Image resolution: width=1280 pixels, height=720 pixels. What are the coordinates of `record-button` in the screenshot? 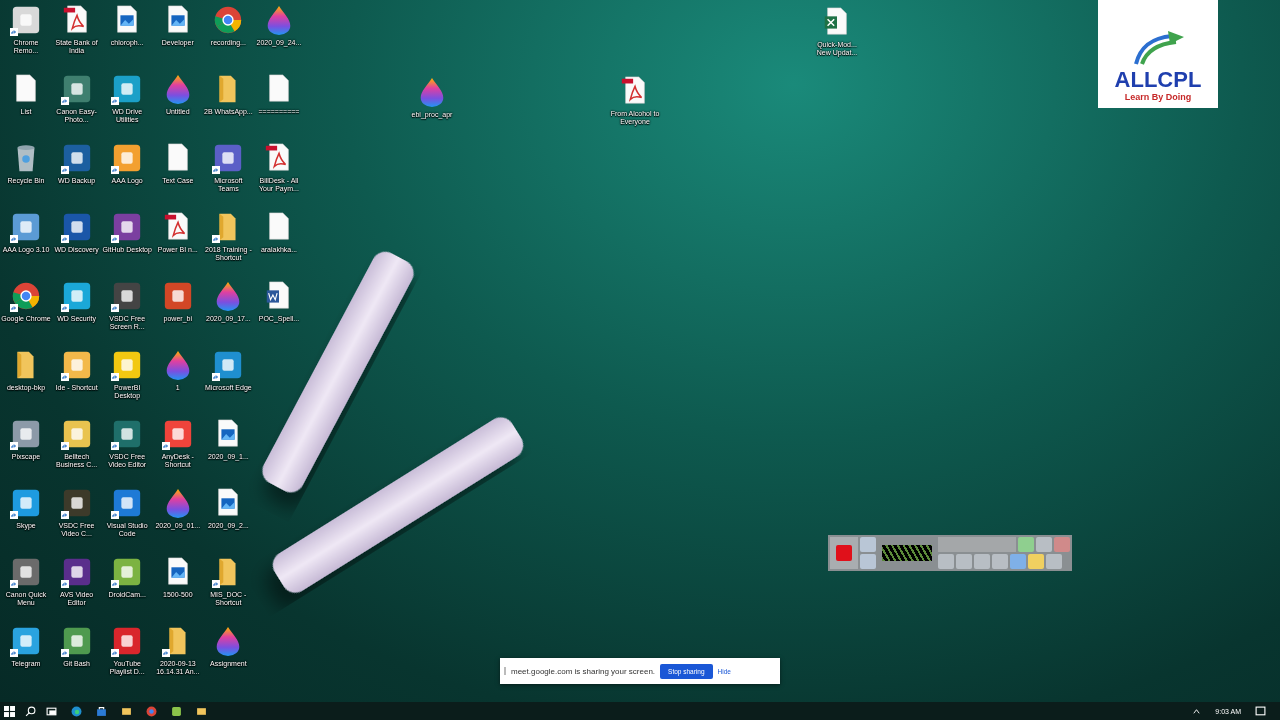 It's located at (844, 553).